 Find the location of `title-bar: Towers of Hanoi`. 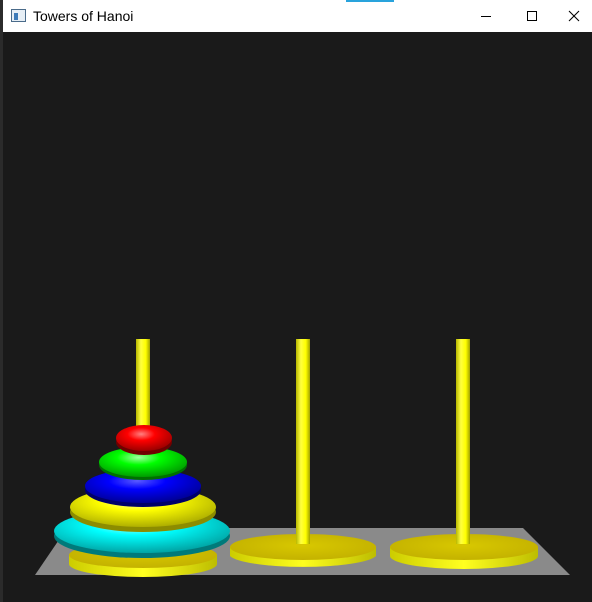

title-bar: Towers of Hanoi is located at coordinates (297, 16).